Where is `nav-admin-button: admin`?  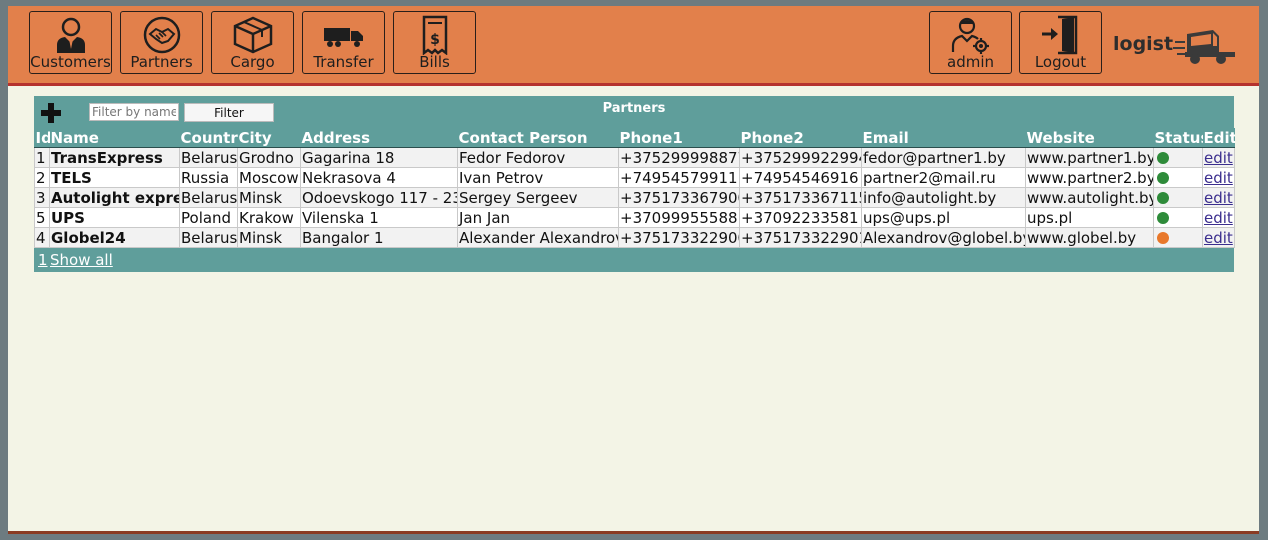 nav-admin-button: admin is located at coordinates (970, 42).